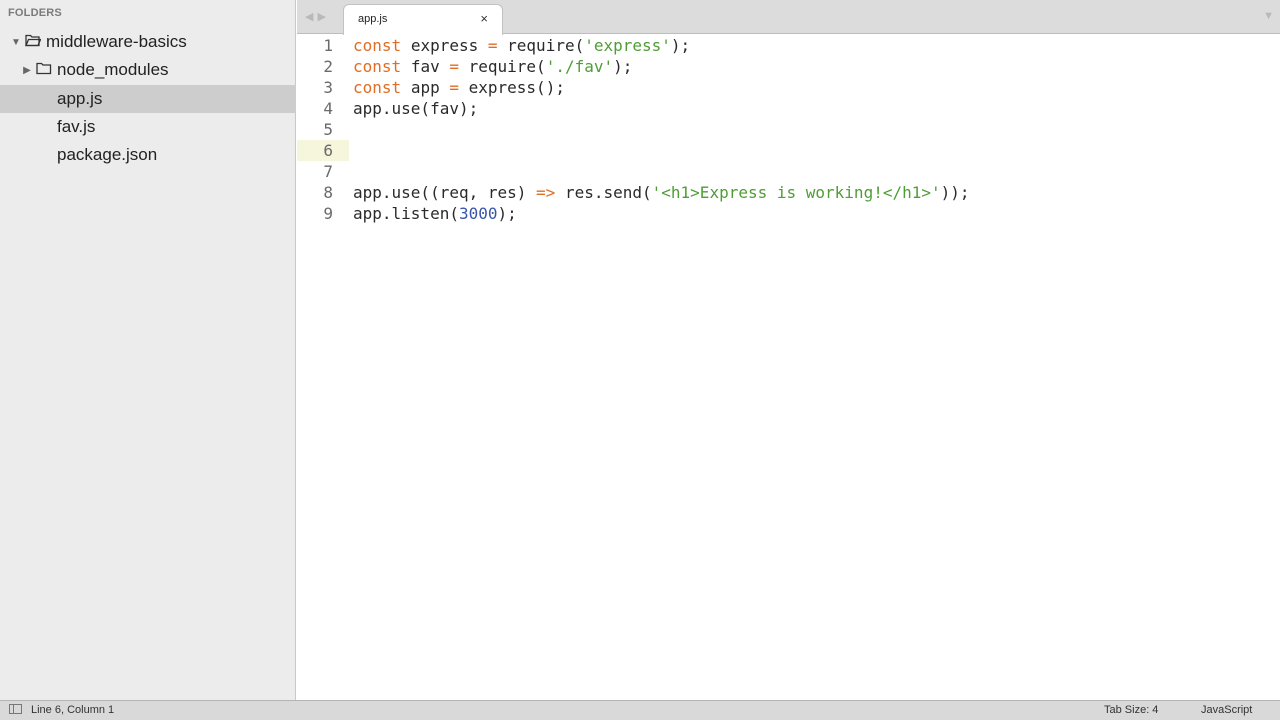 This screenshot has height=720, width=1280. What do you see at coordinates (35, 13) in the screenshot?
I see `sidebar-header: FOLDERS` at bounding box center [35, 13].